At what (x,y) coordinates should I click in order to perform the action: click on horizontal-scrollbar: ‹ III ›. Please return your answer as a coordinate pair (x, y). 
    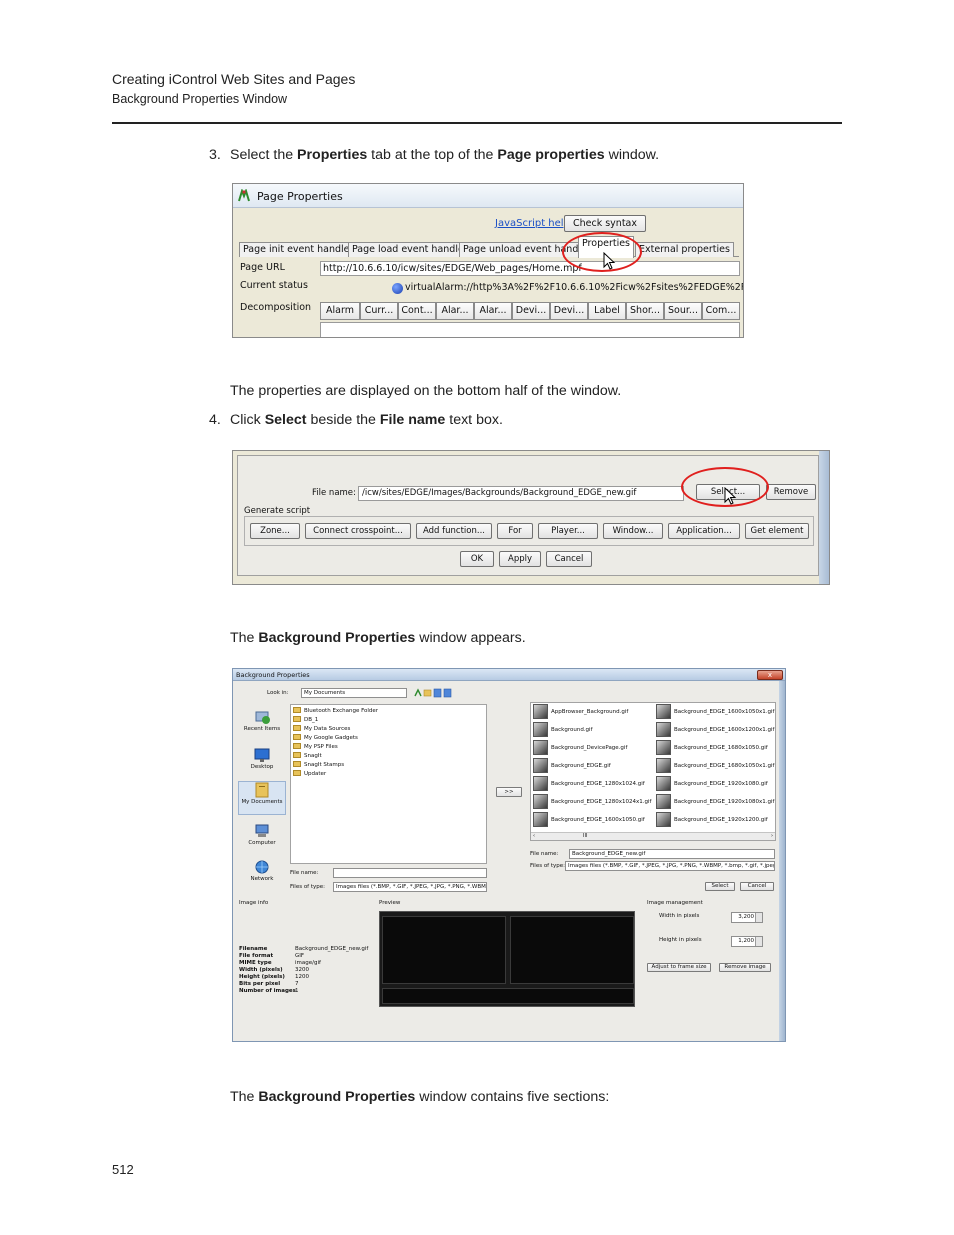
    Looking at the image, I should click on (653, 836).